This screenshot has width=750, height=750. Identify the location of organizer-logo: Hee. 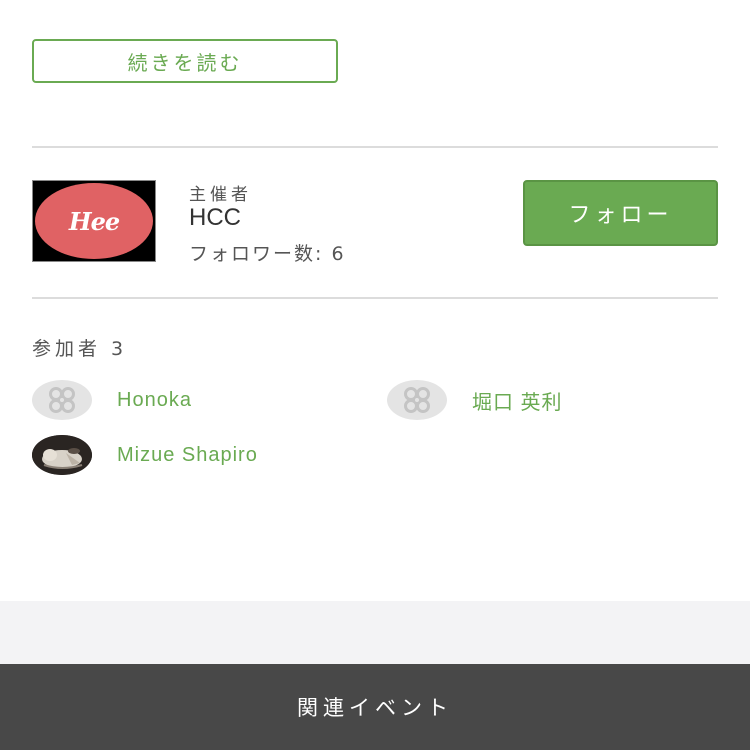
(94, 221).